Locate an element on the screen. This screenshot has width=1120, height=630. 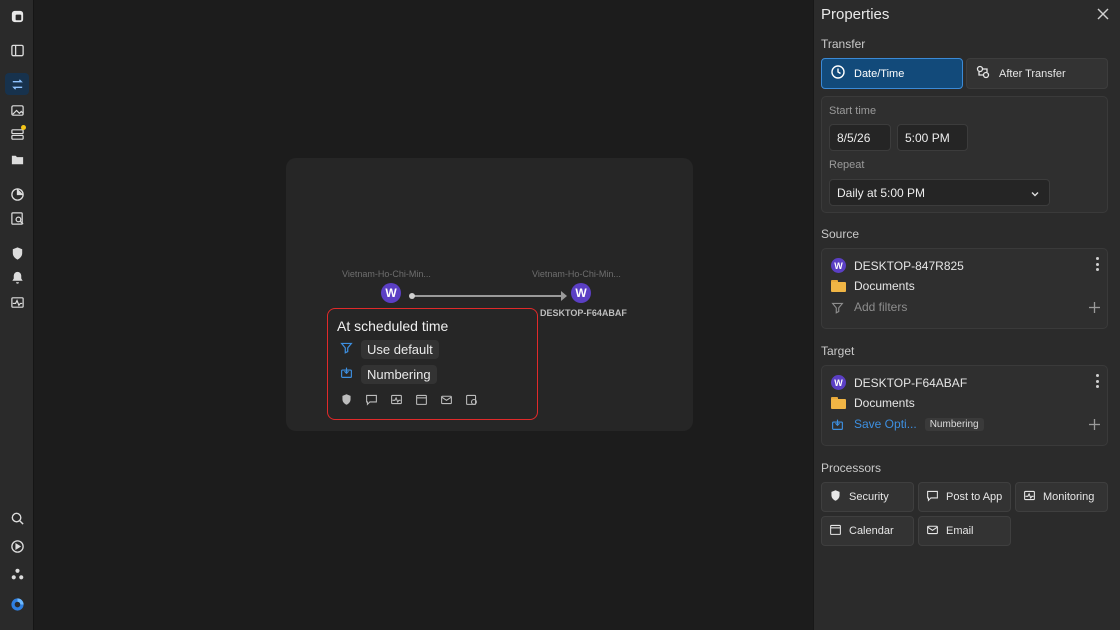
schedule-title: At scheduled time is located at coordinates (393, 326).